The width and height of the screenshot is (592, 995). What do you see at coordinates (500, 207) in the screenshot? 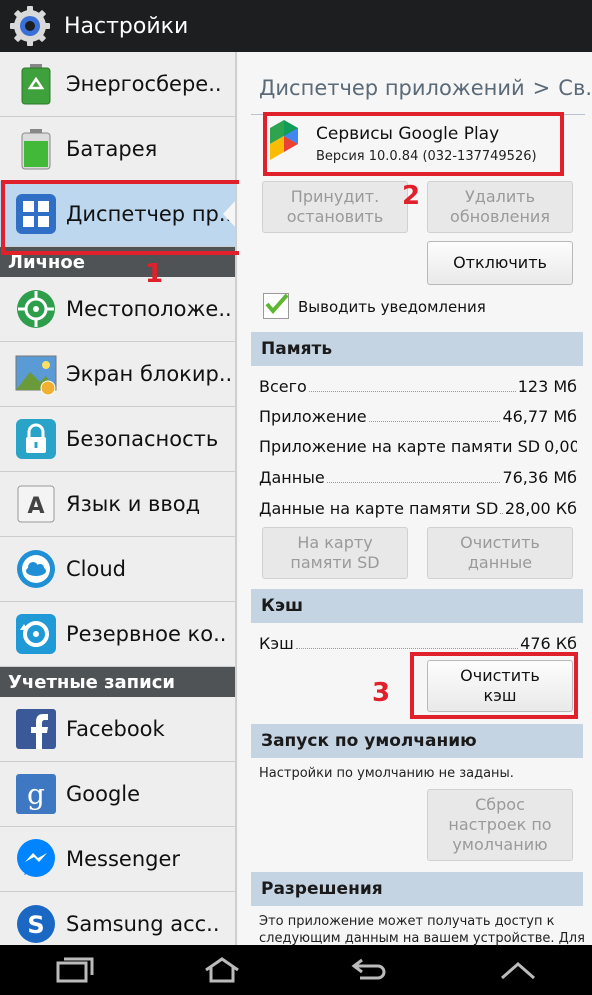
I see `uninstall-updates-button: Удалить обновления` at bounding box center [500, 207].